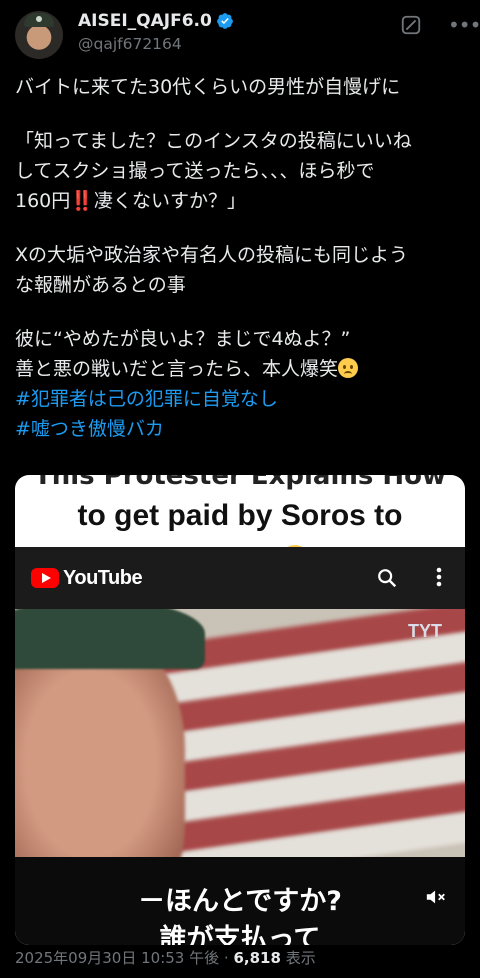 Image resolution: width=480 pixels, height=978 pixels. Describe the element at coordinates (130, 44) in the screenshot. I see `author-handle: @qajf672164` at that location.